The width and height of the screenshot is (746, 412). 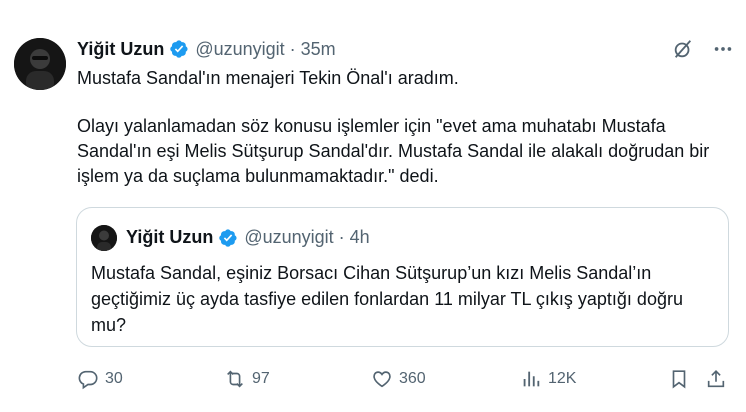 I want to click on avatar-image, so click(x=40, y=64).